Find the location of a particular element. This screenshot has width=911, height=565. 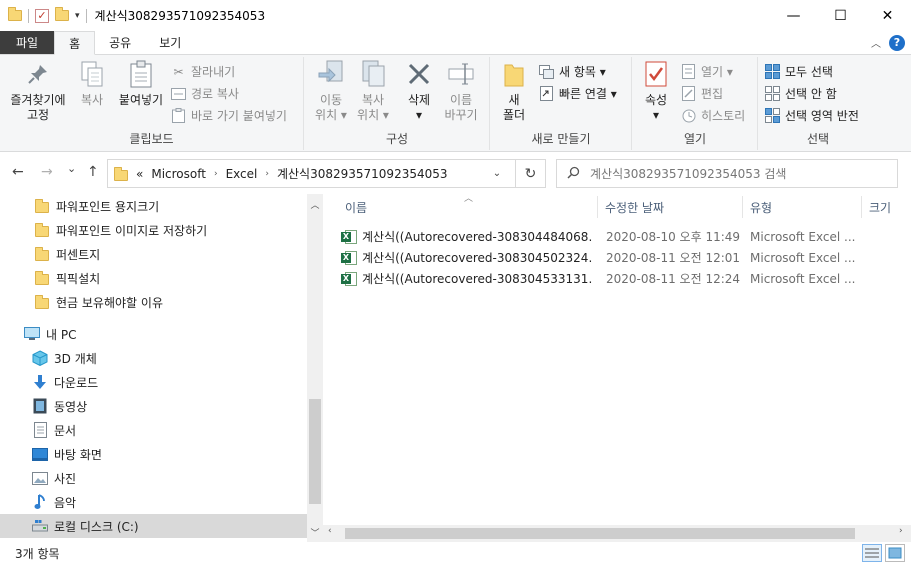

scroll-up-icon: ︿ is located at coordinates (315, 204).